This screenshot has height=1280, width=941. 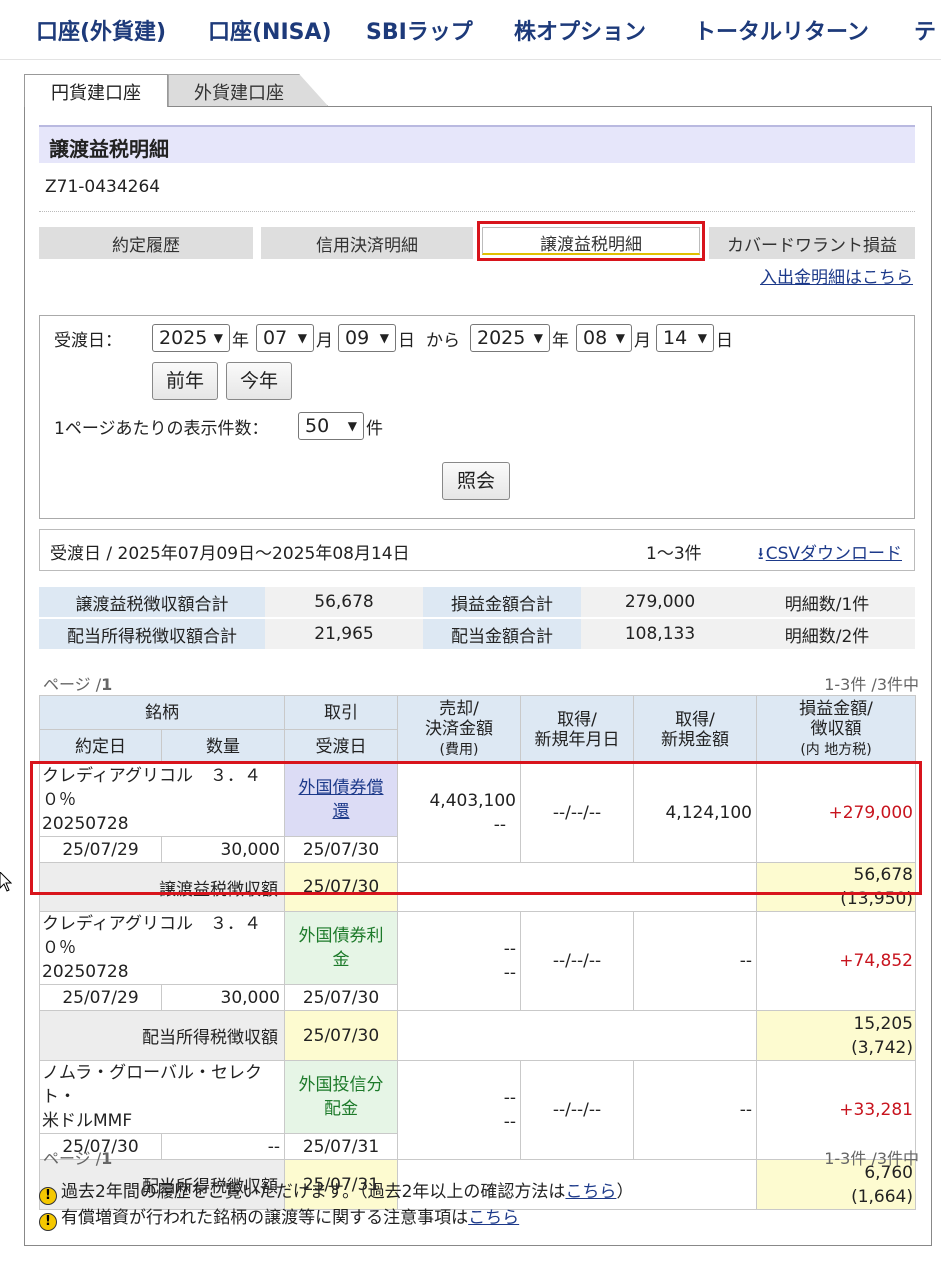 I want to click on header-pl-line3: (内 地方税), so click(x=836, y=750).